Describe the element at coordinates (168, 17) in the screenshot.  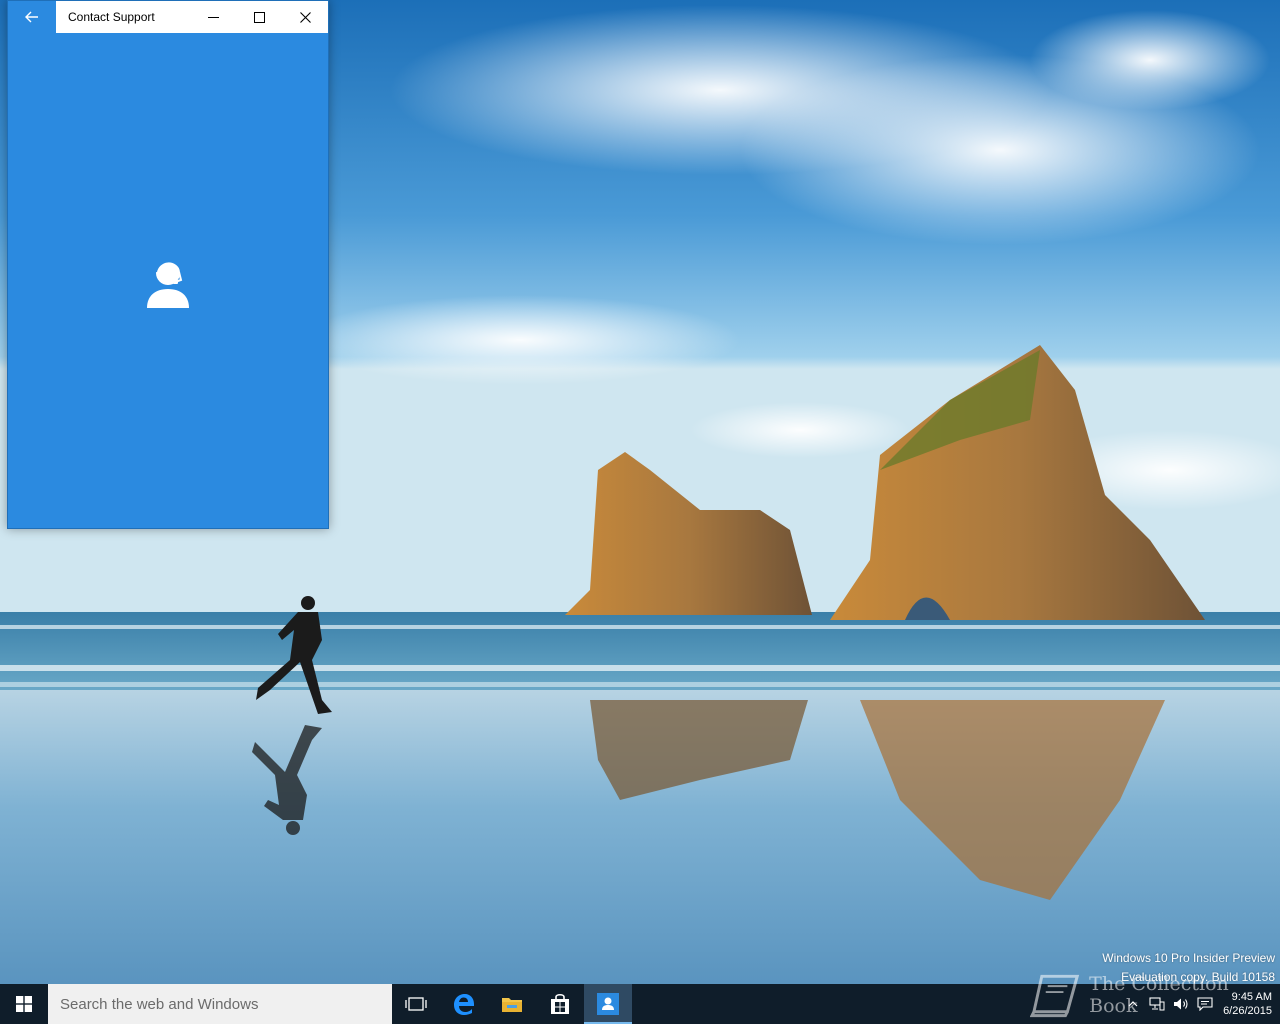
I see `title-bar: Contact Support` at that location.